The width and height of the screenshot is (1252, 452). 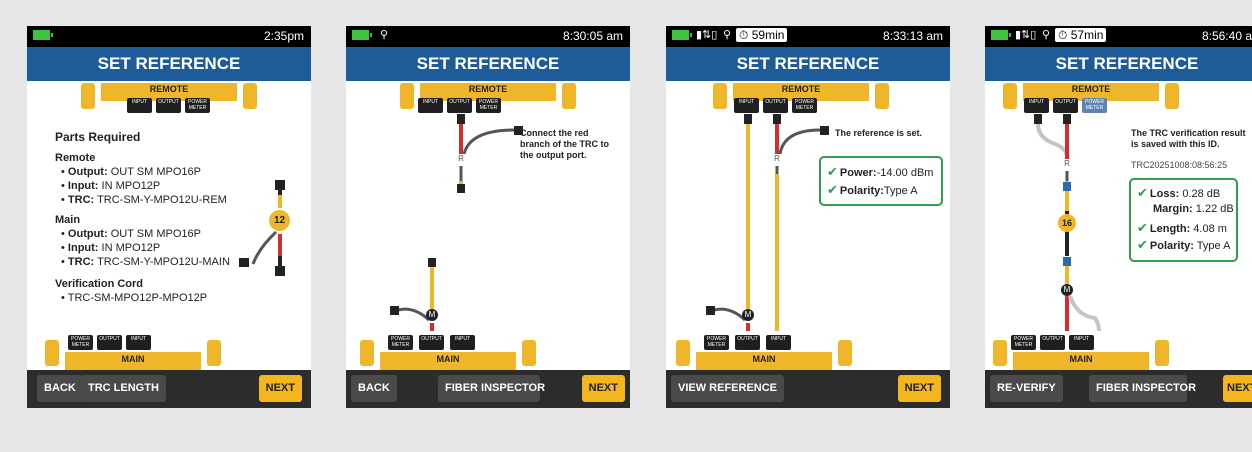 I want to click on loss-row: ✔ Loss: 0.28 dB, so click(x=1179, y=192).